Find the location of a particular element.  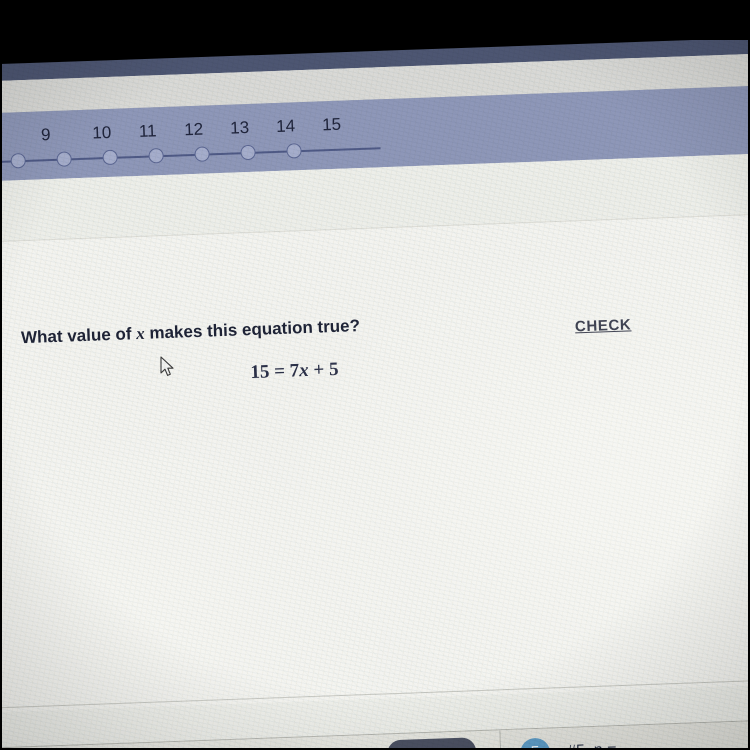

question-nav-number: 15 is located at coordinates (332, 125).